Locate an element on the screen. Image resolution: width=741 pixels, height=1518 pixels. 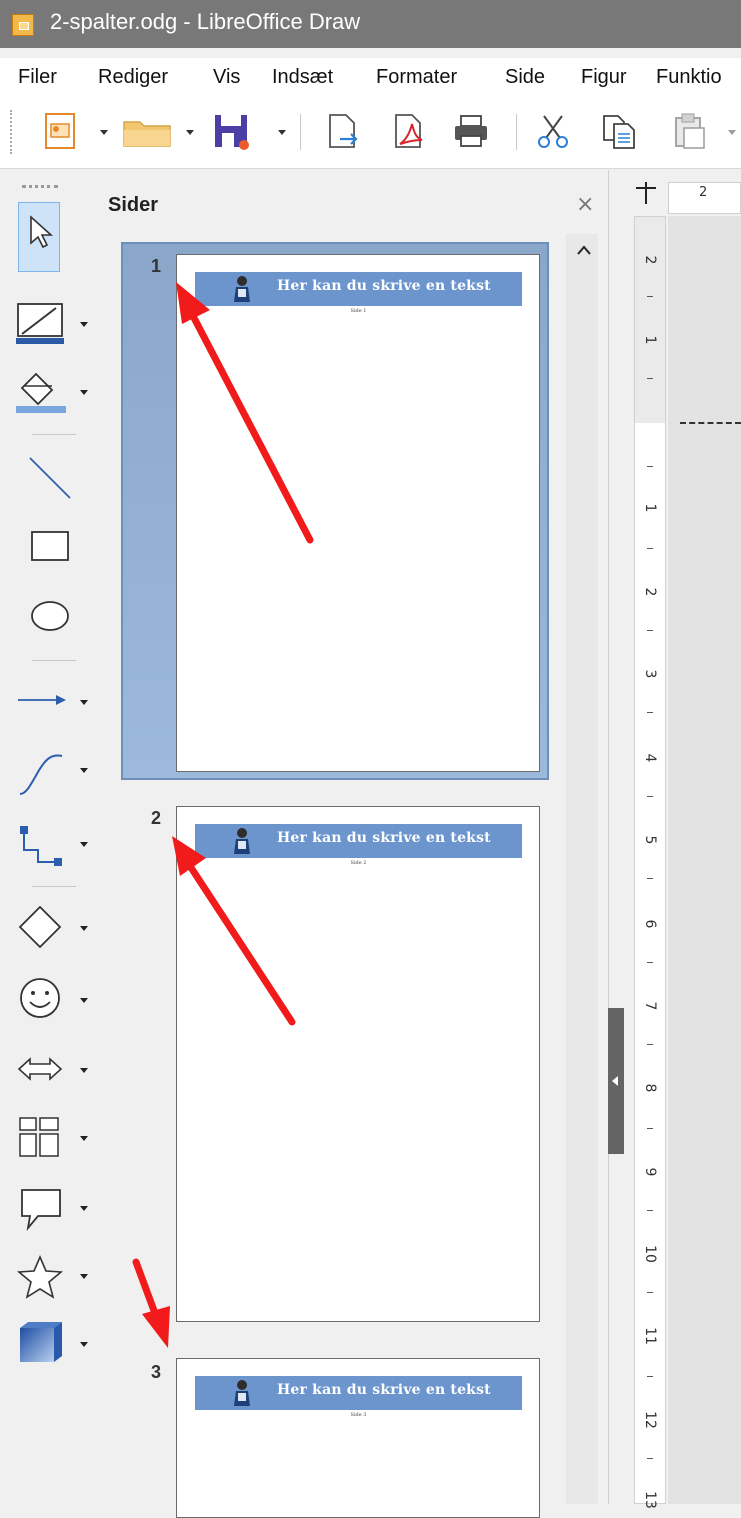
page-header-band: Her kan du skrive en tekst is located at coordinates (358, 1393).